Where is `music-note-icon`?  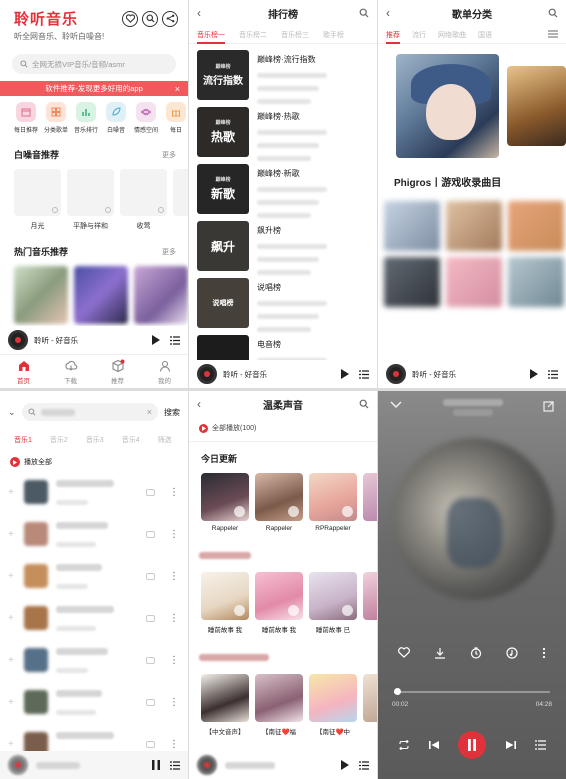
music-note-icon is located at coordinates (512, 653).